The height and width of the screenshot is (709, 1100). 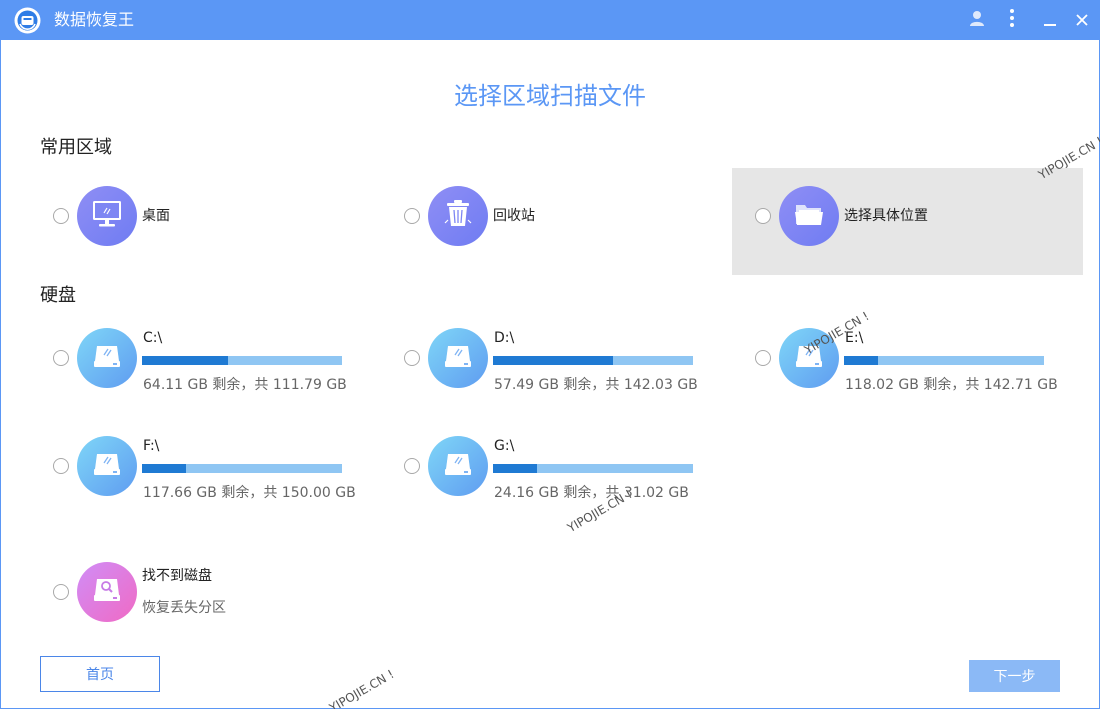 I want to click on drive-usage-bar-e, so click(x=944, y=360).